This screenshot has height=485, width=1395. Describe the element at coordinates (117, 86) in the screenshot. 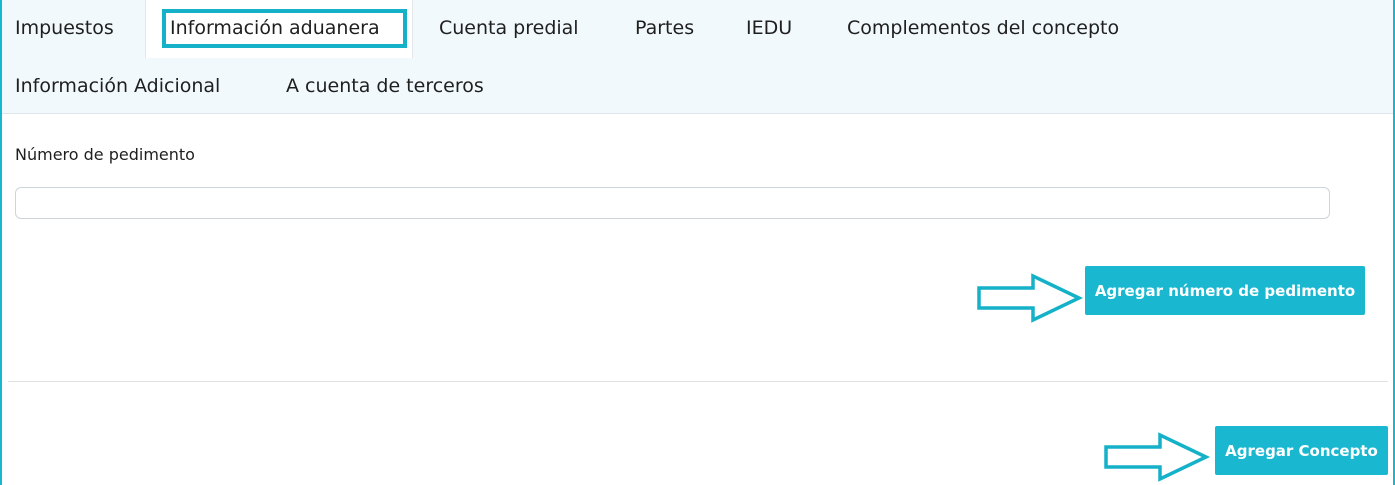

I see `tab-informacion-adicional: Información Adicional` at that location.